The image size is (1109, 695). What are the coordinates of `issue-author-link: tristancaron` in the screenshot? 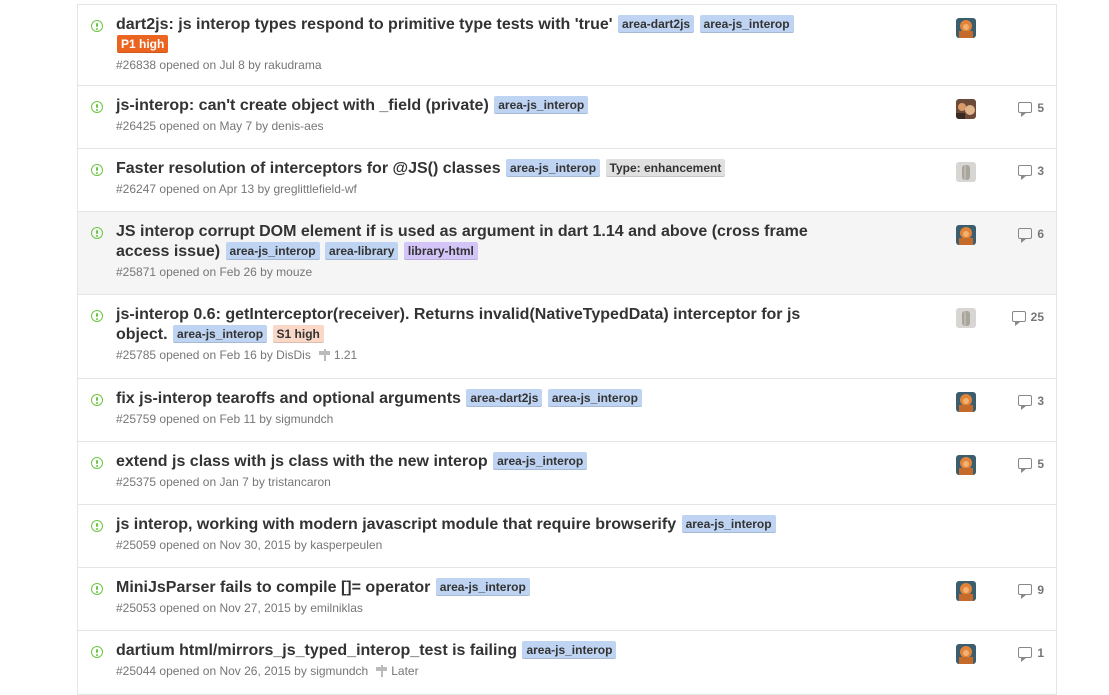 It's located at (299, 482).